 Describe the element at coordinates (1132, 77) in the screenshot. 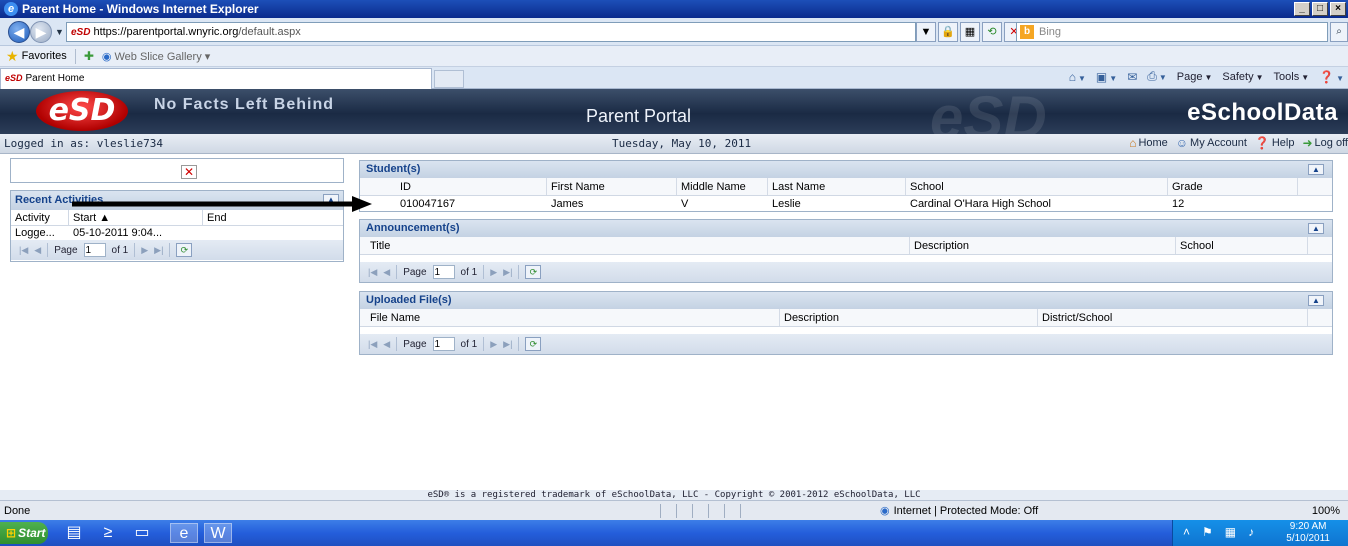

I see `mail-icon: ✉` at that location.